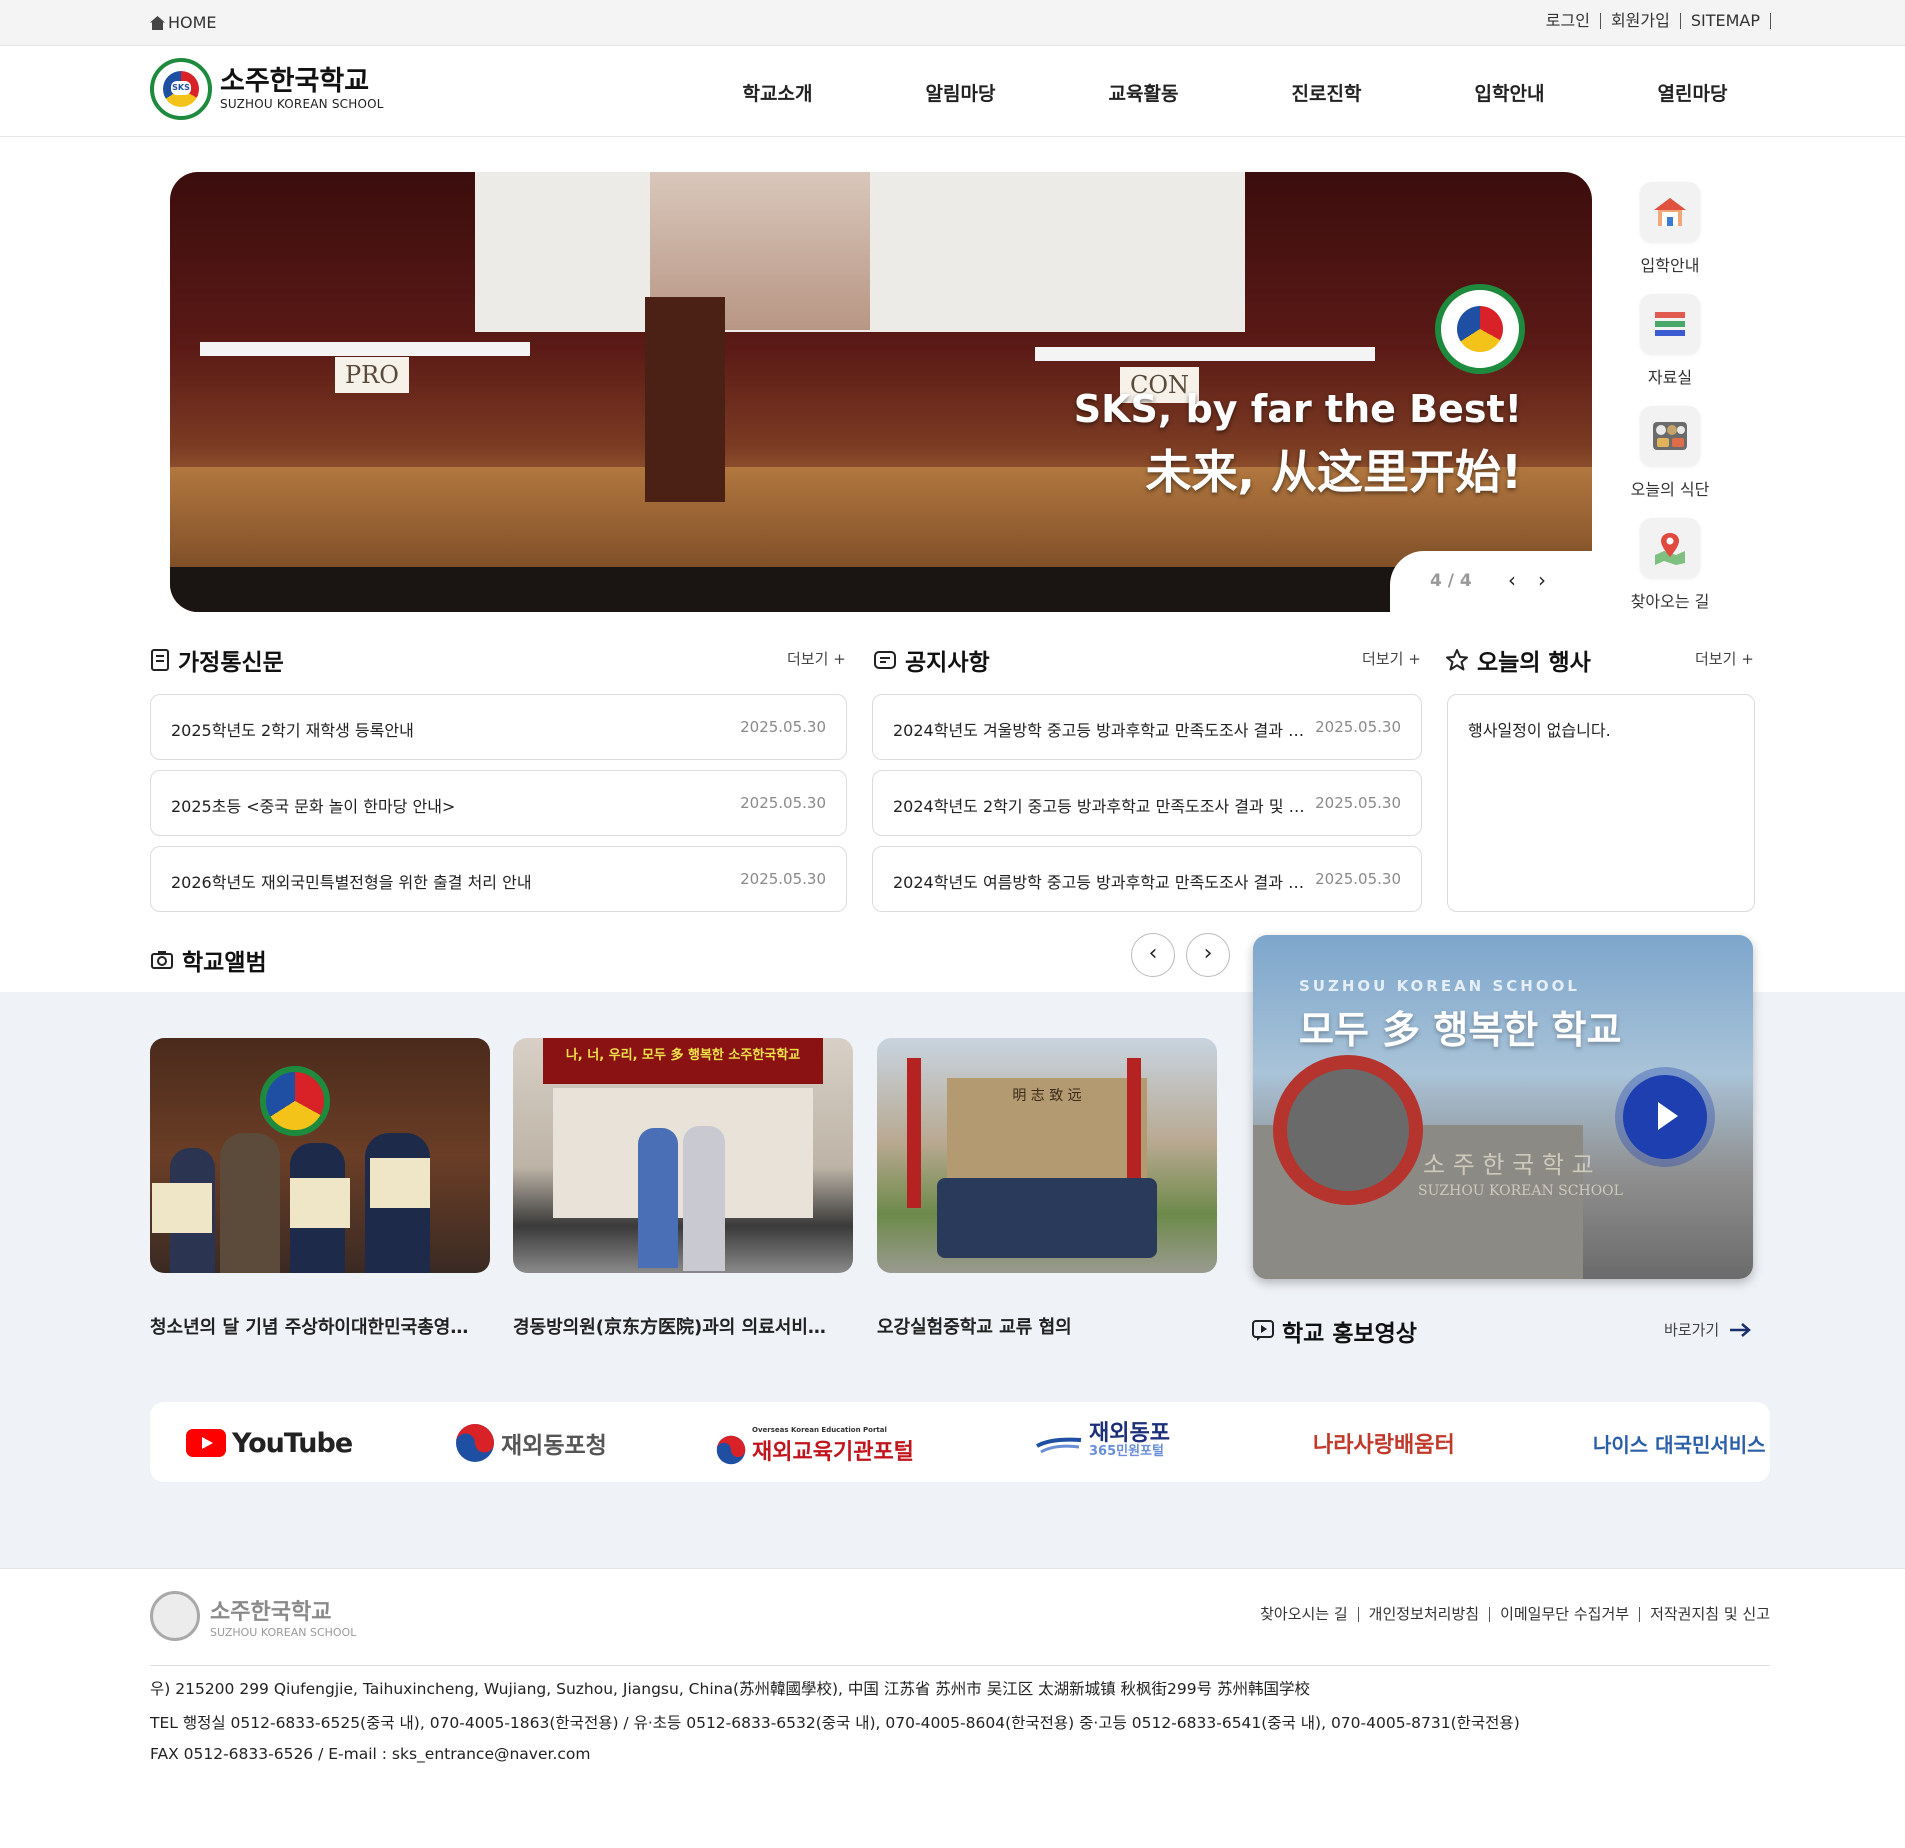  I want to click on footer-link-email-policy: 이메일무단 수집거부, so click(1565, 1614).